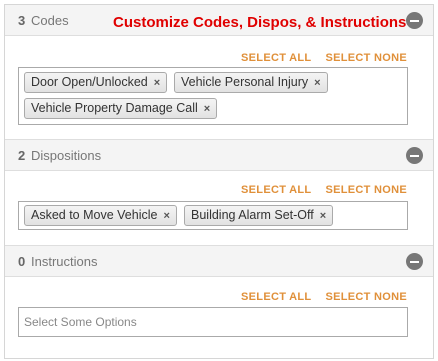 This screenshot has height=361, width=438. Describe the element at coordinates (22, 261) in the screenshot. I see `instructions-count: 0` at that location.